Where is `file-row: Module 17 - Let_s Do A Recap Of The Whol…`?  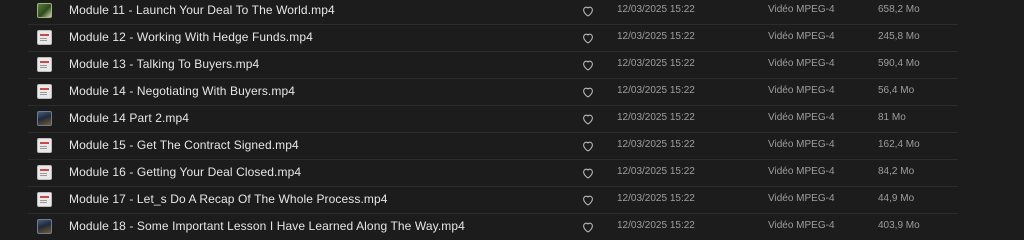
file-row: Module 17 - Let_s Do A Recap Of The Whol… is located at coordinates (512, 200).